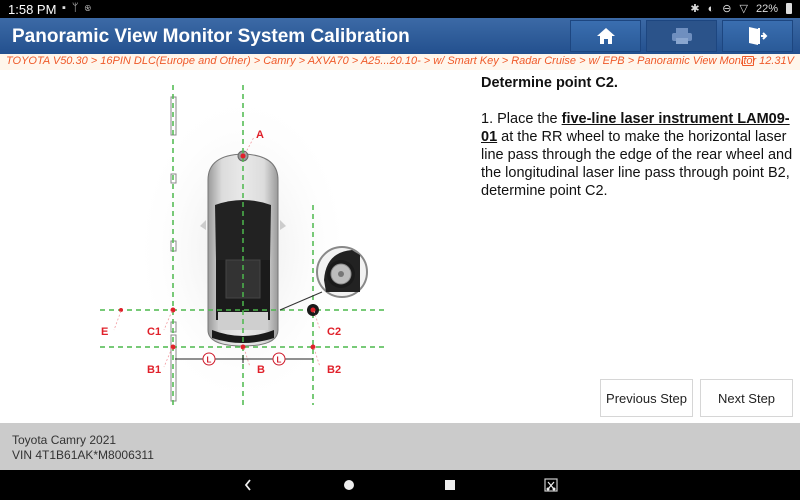 The width and height of the screenshot is (800, 500). What do you see at coordinates (173, 310) in the screenshot?
I see `point-c1` at bounding box center [173, 310].